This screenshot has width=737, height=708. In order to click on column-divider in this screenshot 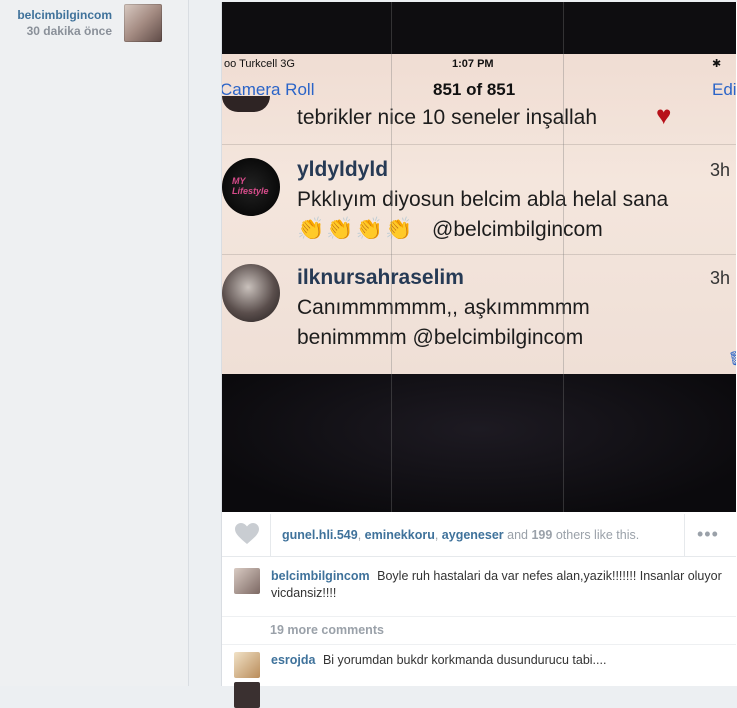, I will do `click(188, 343)`.